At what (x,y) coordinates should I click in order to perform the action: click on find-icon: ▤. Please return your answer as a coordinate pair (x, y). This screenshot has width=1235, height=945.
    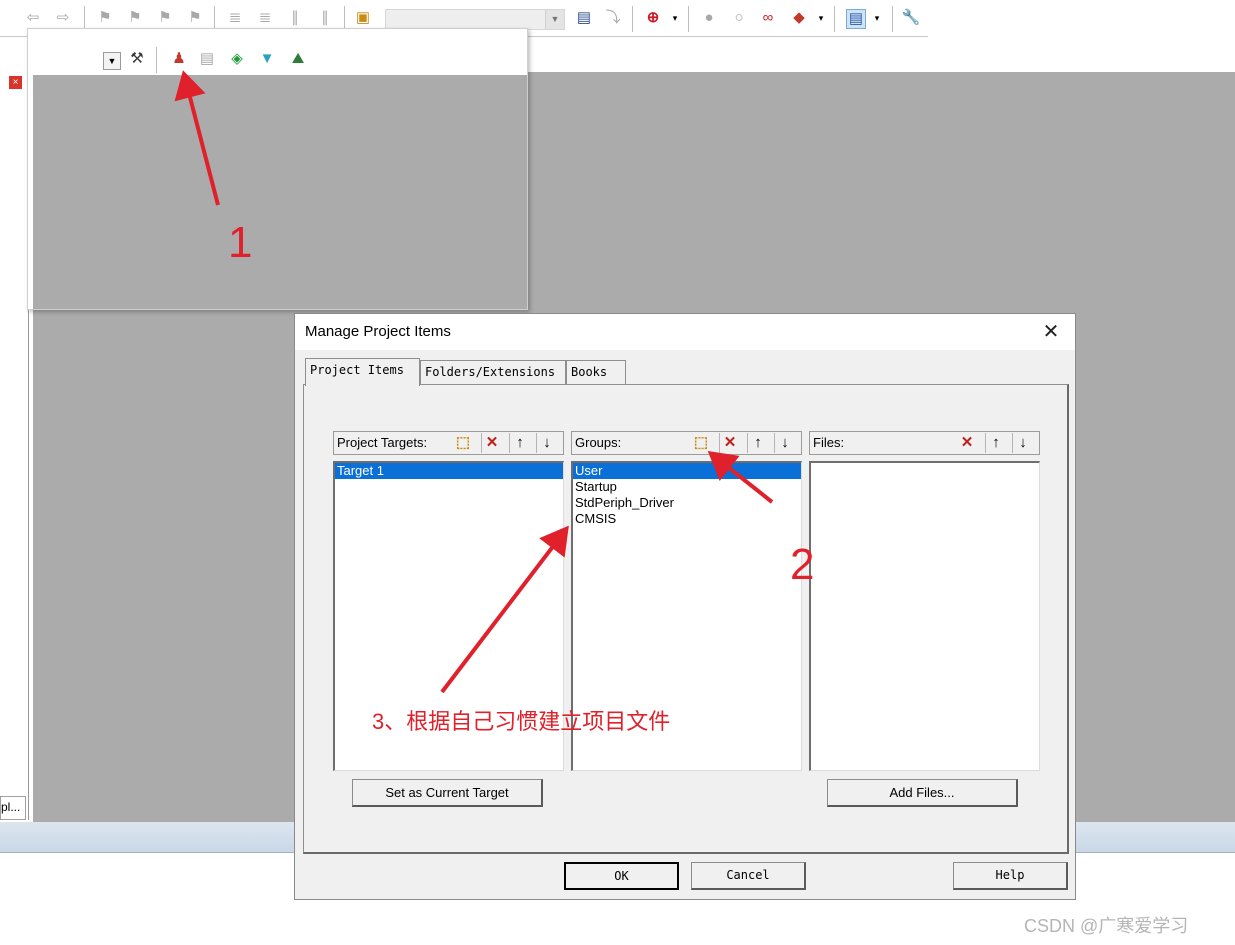
    Looking at the image, I should click on (584, 18).